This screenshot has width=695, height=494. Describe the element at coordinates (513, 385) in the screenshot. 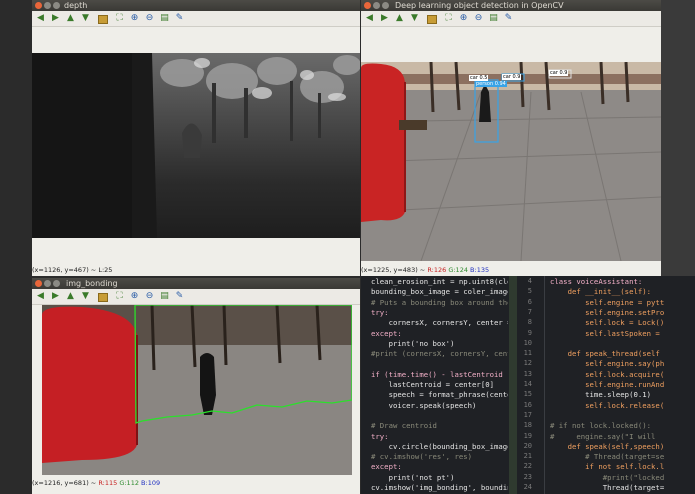

I see `minimap` at that location.